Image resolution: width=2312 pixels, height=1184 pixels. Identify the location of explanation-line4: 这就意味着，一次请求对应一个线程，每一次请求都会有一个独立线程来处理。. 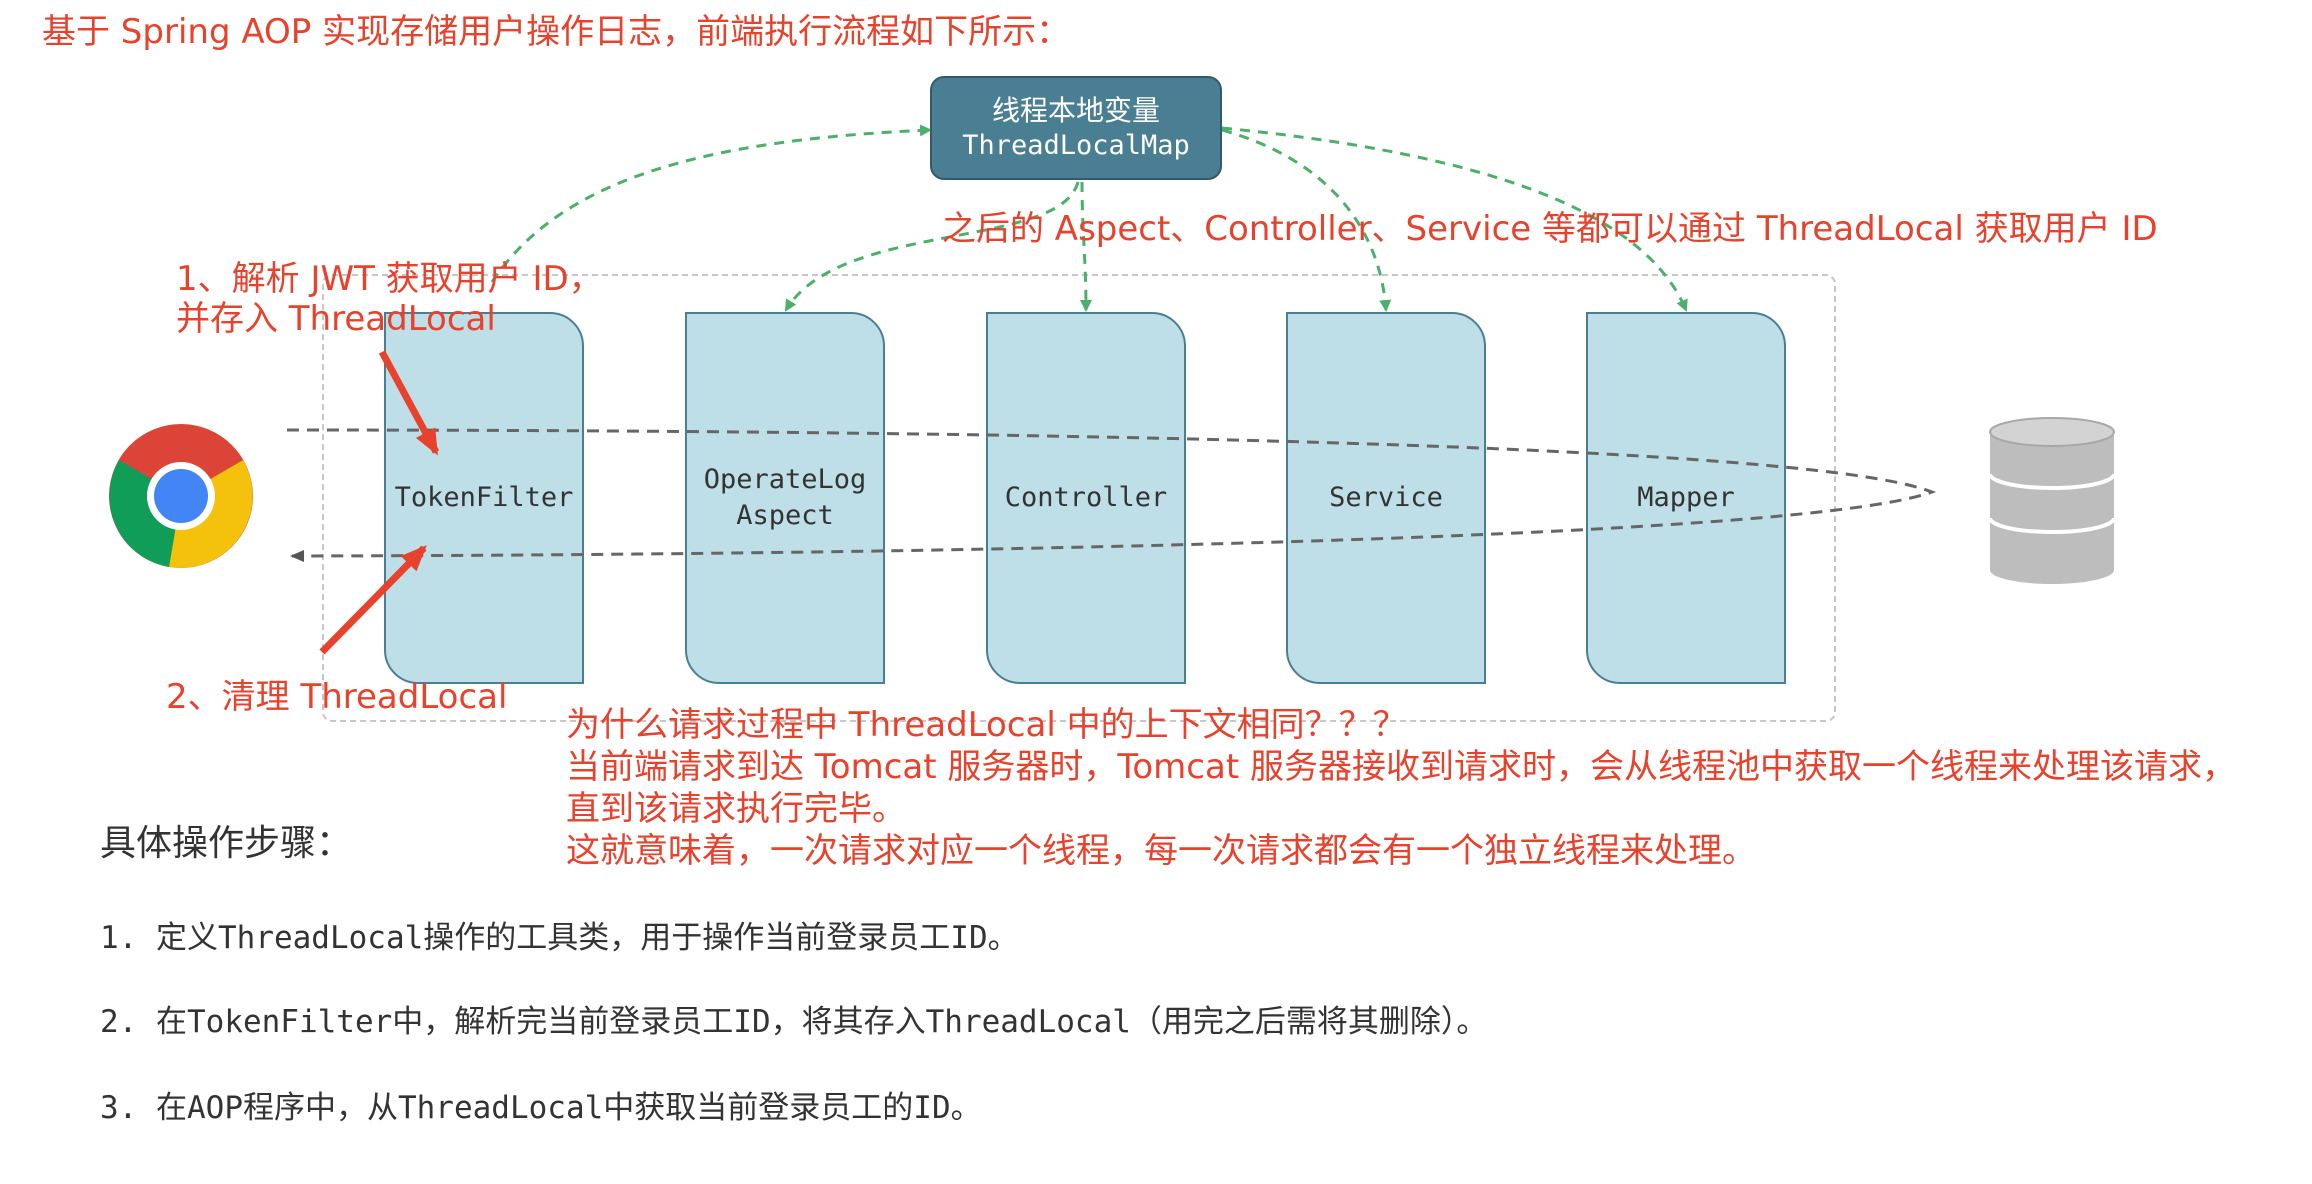
(1161, 851).